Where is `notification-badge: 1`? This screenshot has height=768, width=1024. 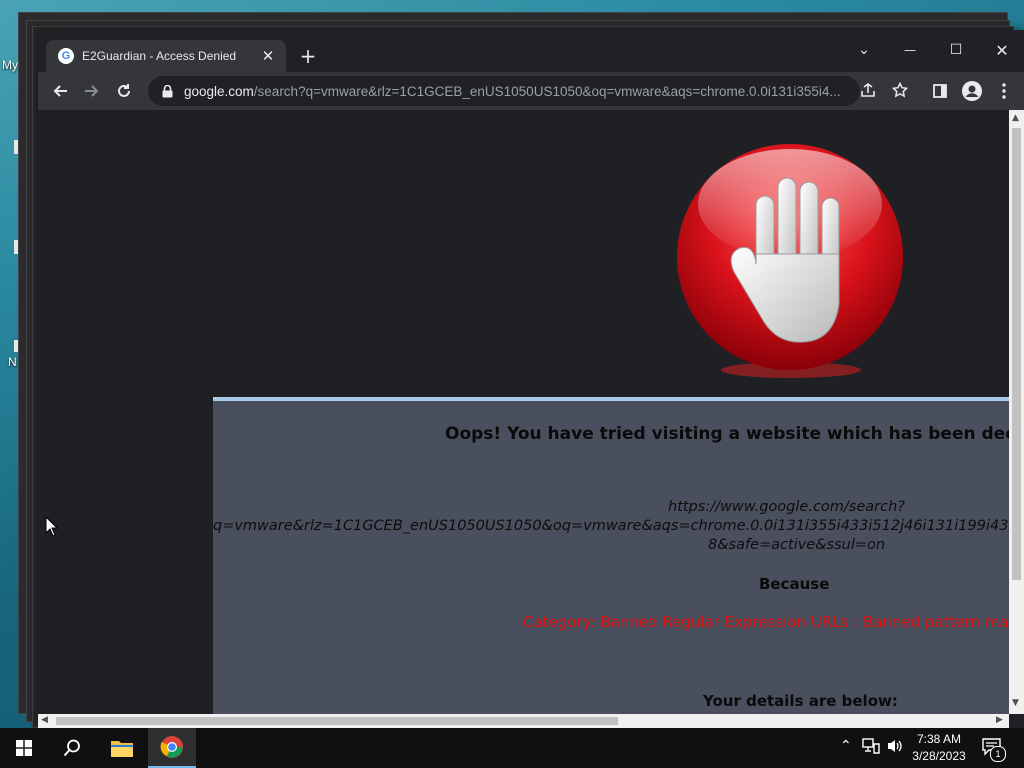
notification-badge: 1 is located at coordinates (998, 754).